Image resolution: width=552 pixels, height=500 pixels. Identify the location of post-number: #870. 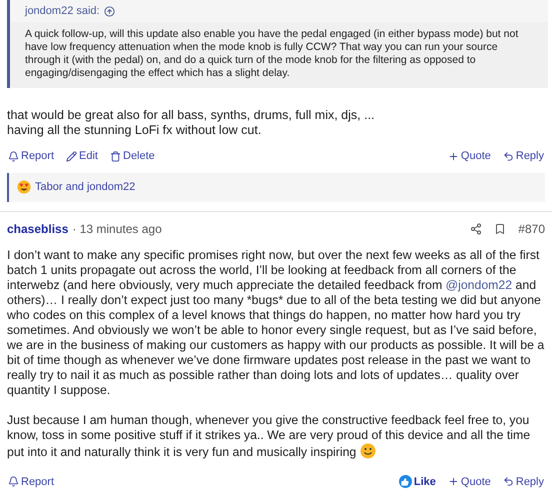
(531, 229).